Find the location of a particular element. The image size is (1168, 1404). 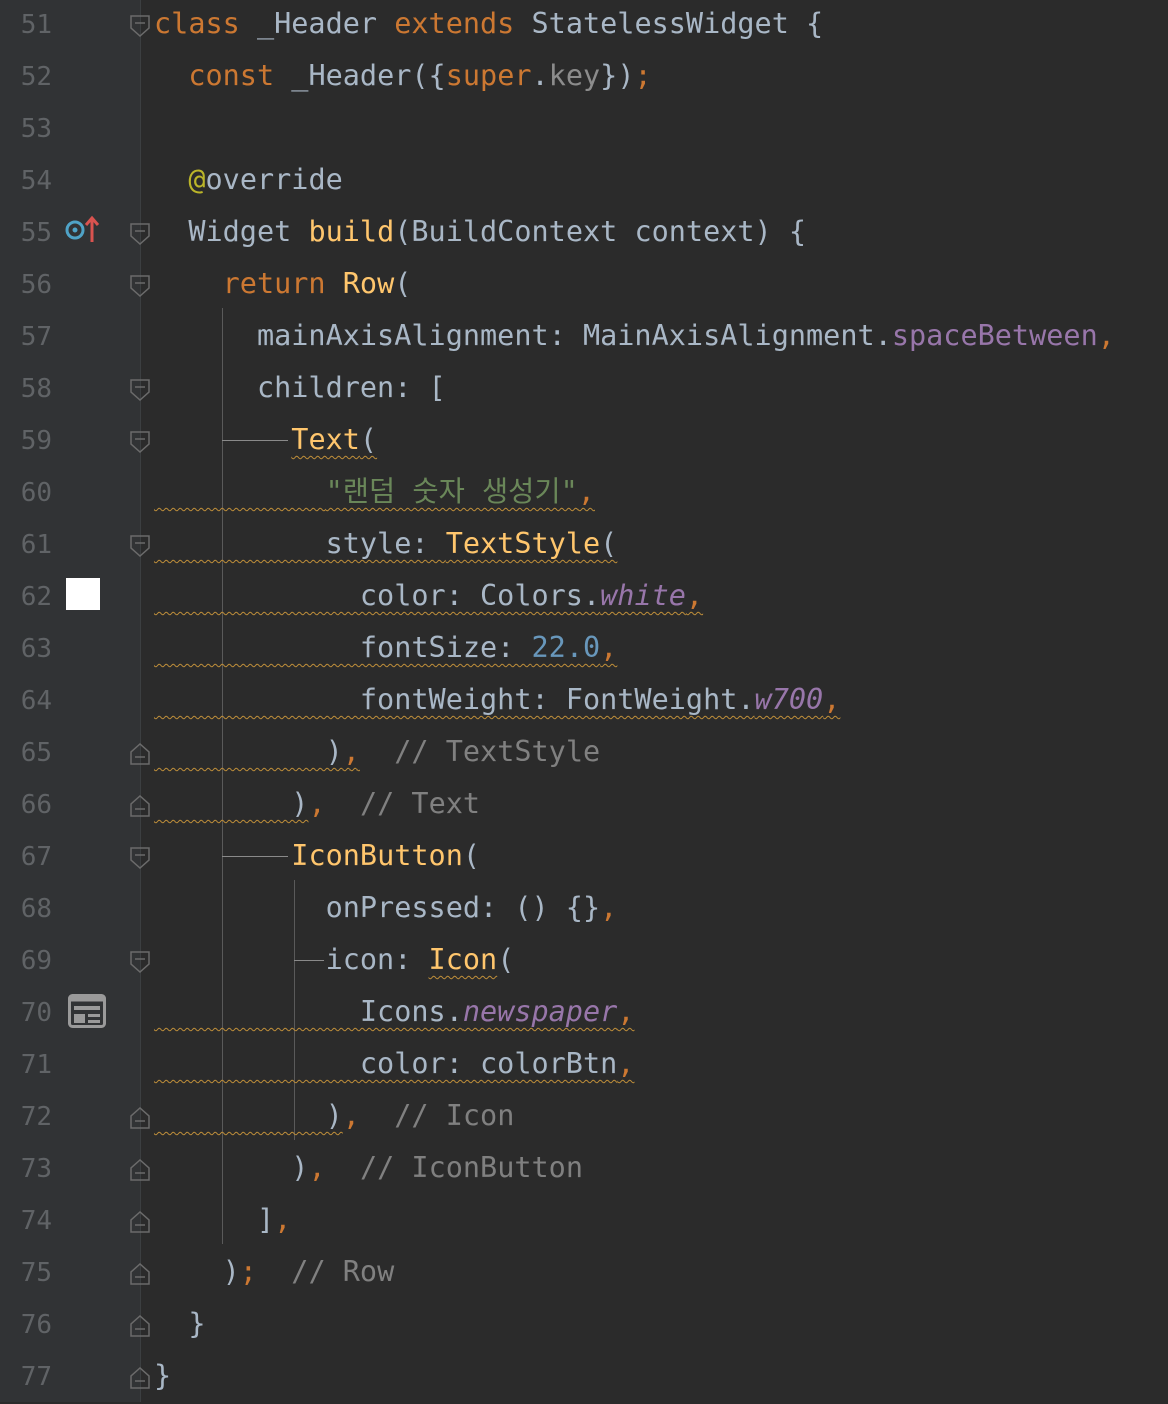

code-text: ), // Icon is located at coordinates (334, 1116).